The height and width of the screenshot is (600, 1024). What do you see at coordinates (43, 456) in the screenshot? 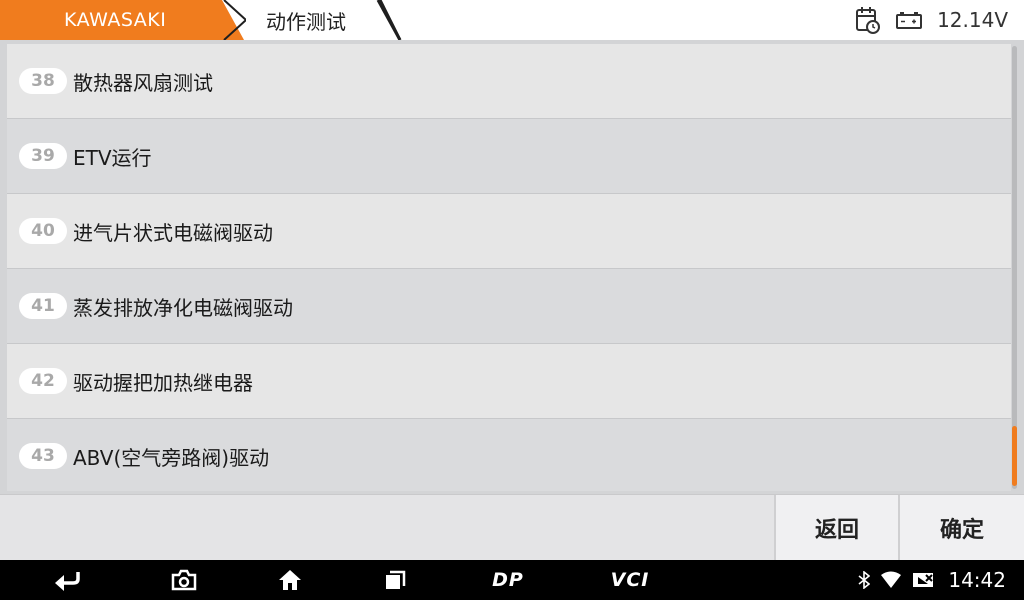
I see `item-number-badge: 43` at bounding box center [43, 456].